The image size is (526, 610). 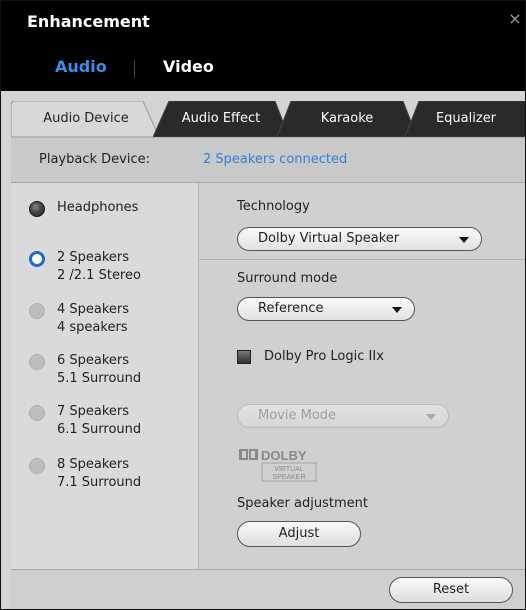 I want to click on device-name: 8 Speakers, so click(x=93, y=464).